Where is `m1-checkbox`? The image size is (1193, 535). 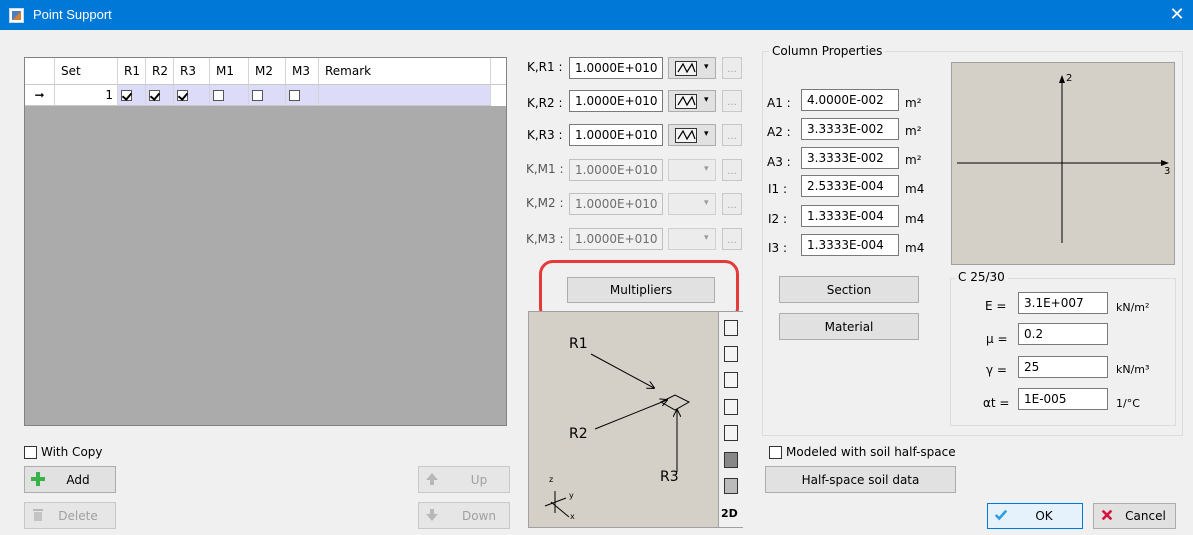
m1-checkbox is located at coordinates (218, 95).